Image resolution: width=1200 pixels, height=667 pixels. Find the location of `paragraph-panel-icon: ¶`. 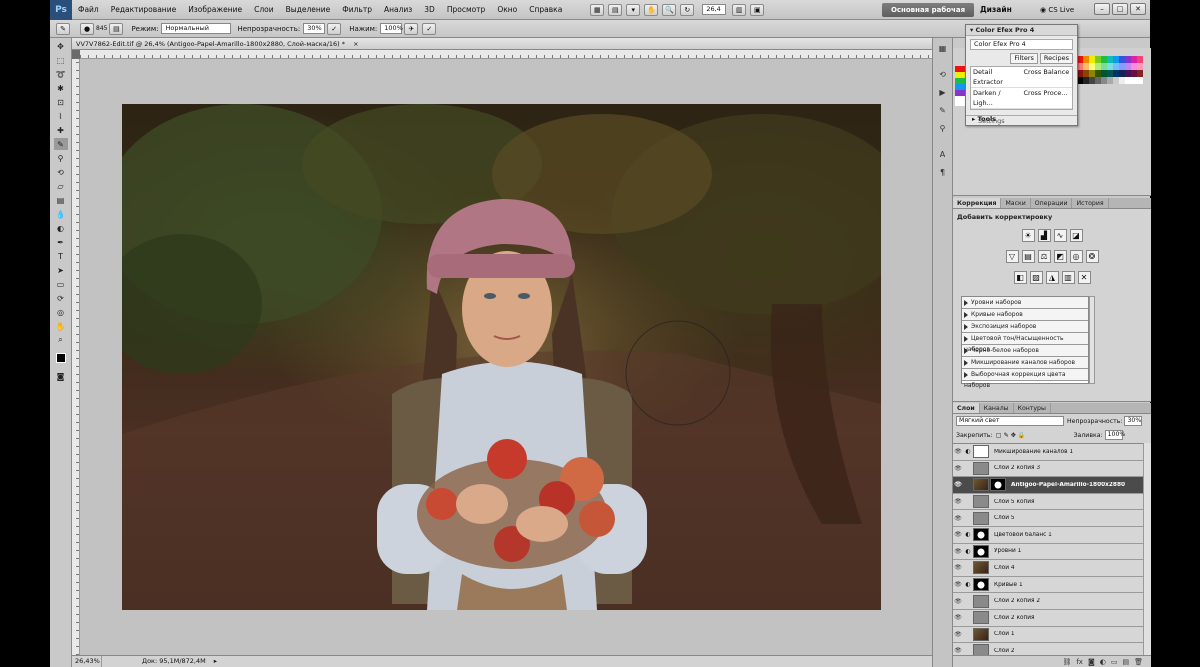

paragraph-panel-icon: ¶ is located at coordinates (943, 174).